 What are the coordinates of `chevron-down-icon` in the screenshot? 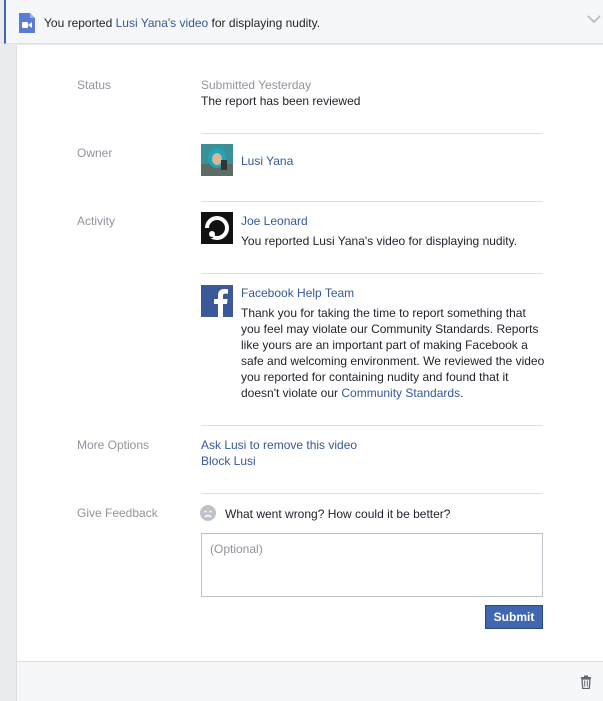 It's located at (594, 19).